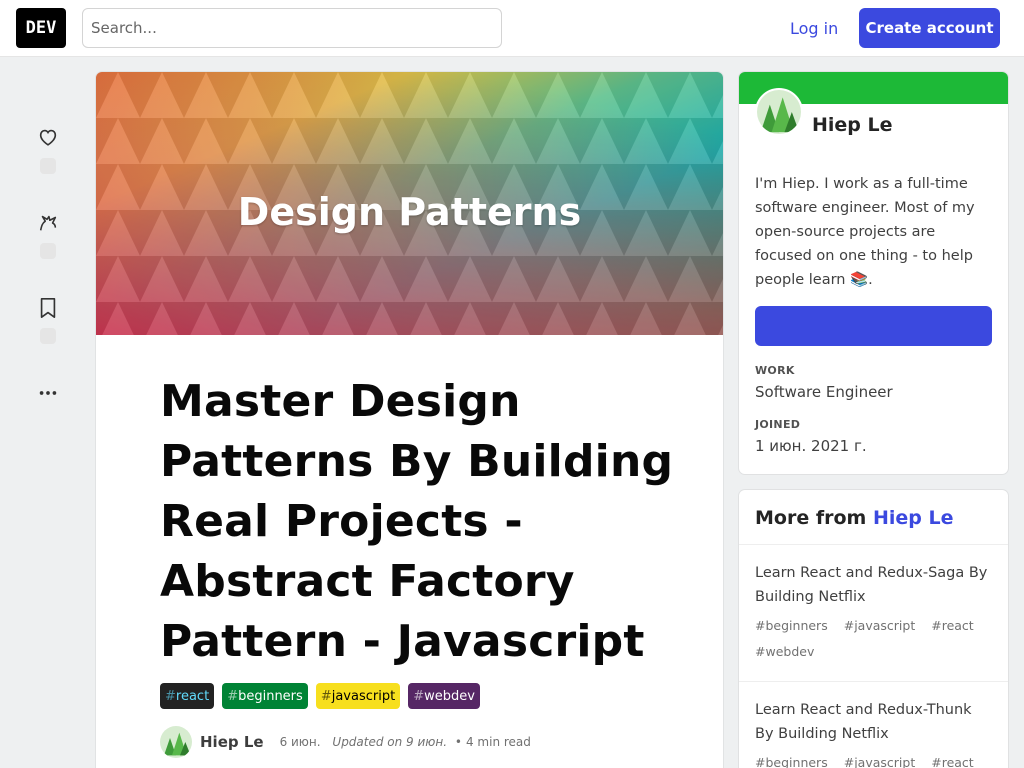 Image resolution: width=1024 pixels, height=768 pixels. What do you see at coordinates (778, 424) in the screenshot?
I see `joined-label: JOINED` at bounding box center [778, 424].